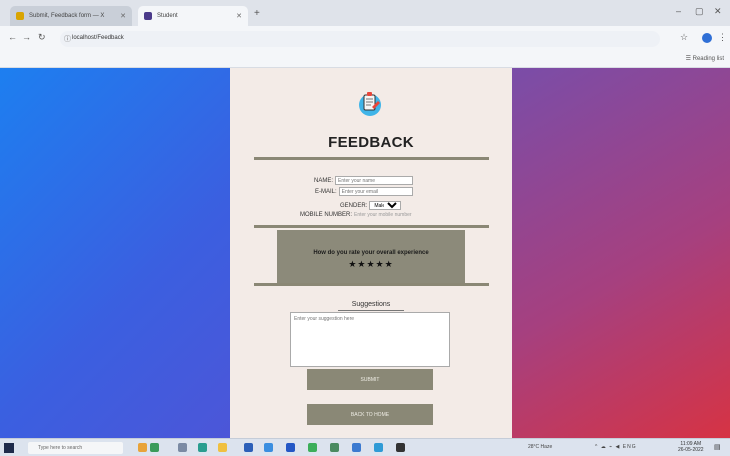  I want to click on widgets-icon, so click(182, 447).